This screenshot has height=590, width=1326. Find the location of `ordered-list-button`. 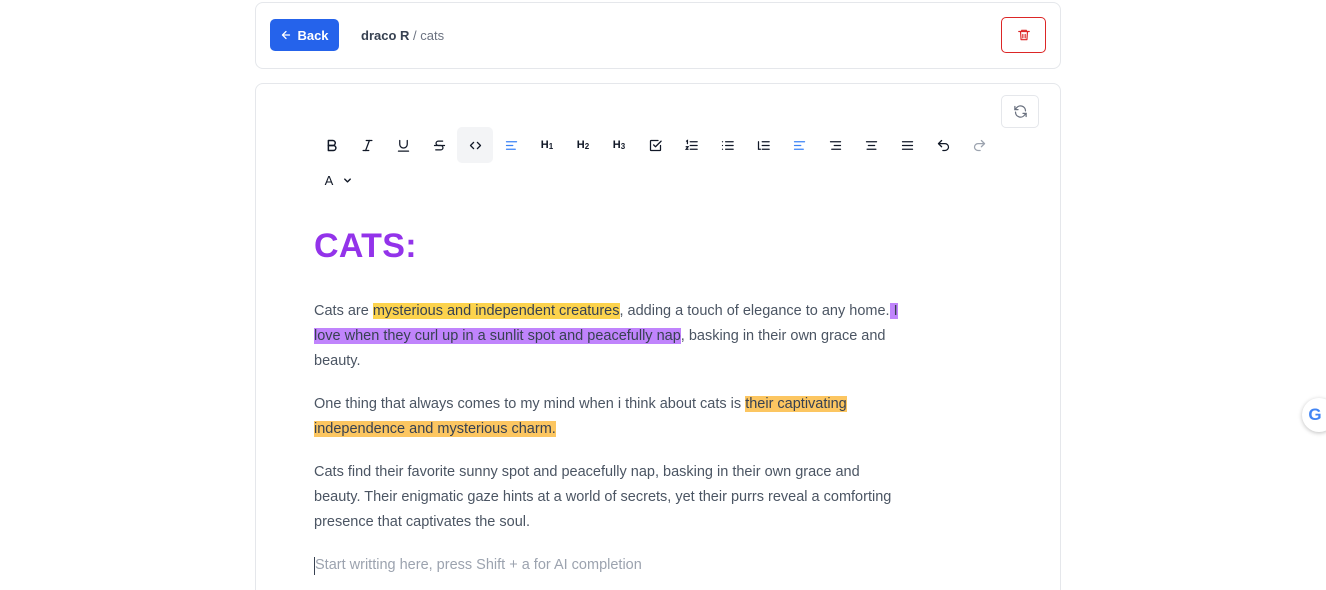

ordered-list-button is located at coordinates (691, 145).